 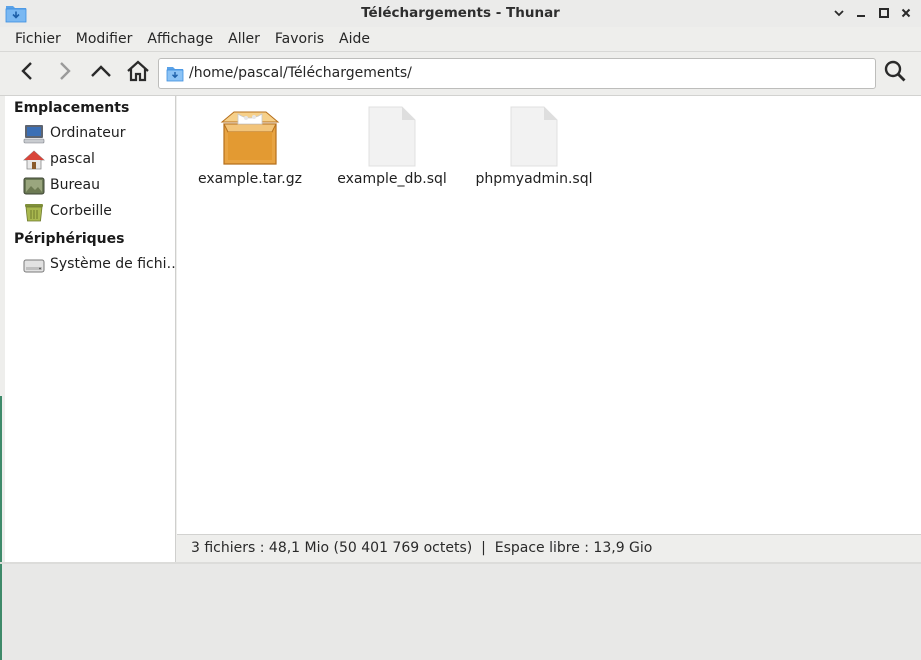 I want to click on search-button, so click(x=895, y=73).